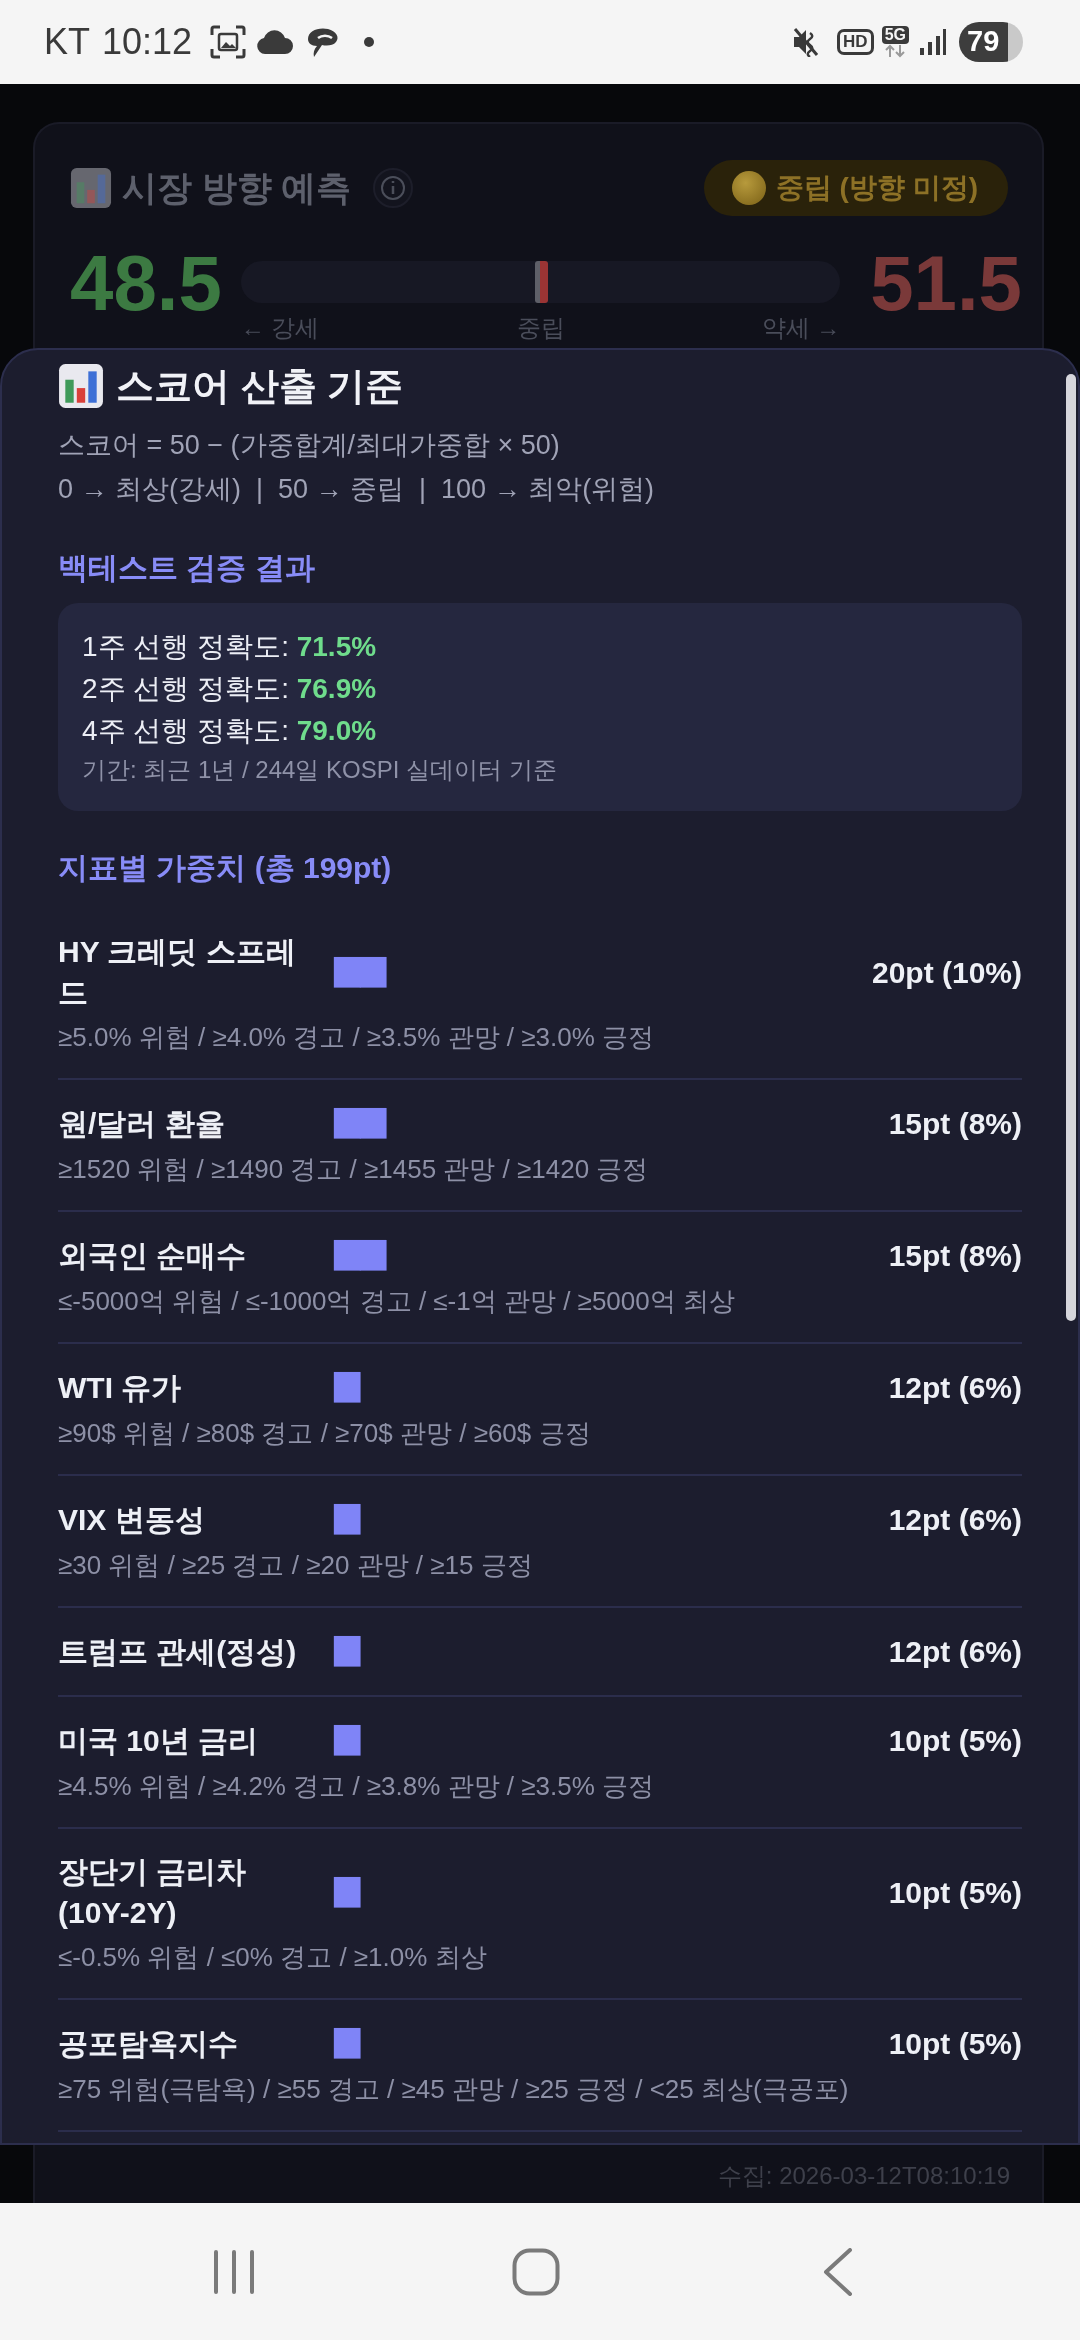 The height and width of the screenshot is (2340, 1080). What do you see at coordinates (320, 770) in the screenshot?
I see `period-note: 기간: 최근 1년 / 244일 KOSPI 실데이터 기준` at bounding box center [320, 770].